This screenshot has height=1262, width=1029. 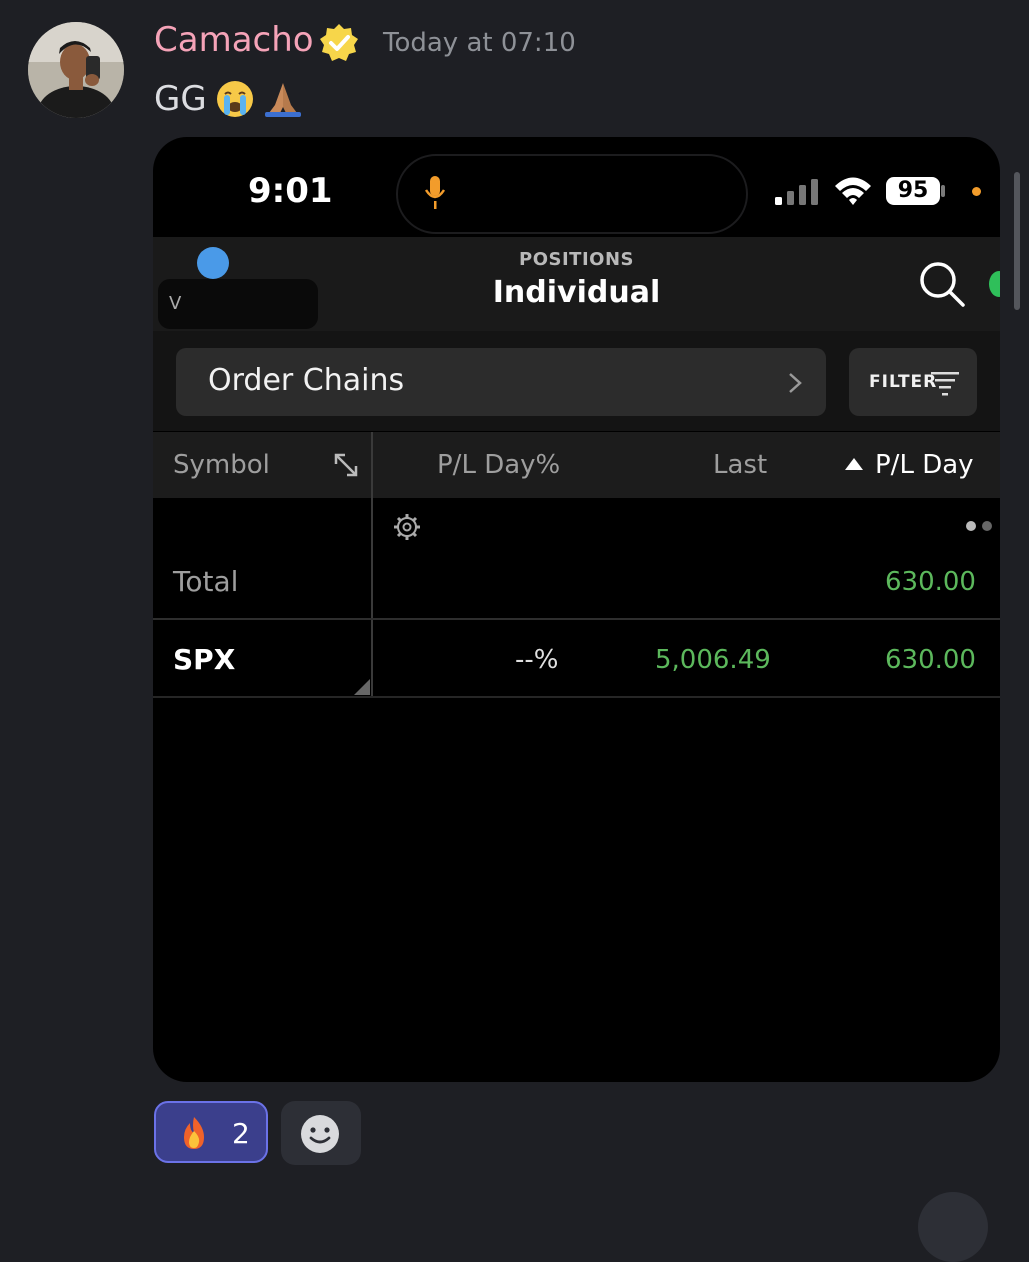 I want to click on last-cell: 5,006.49, so click(x=713, y=660).